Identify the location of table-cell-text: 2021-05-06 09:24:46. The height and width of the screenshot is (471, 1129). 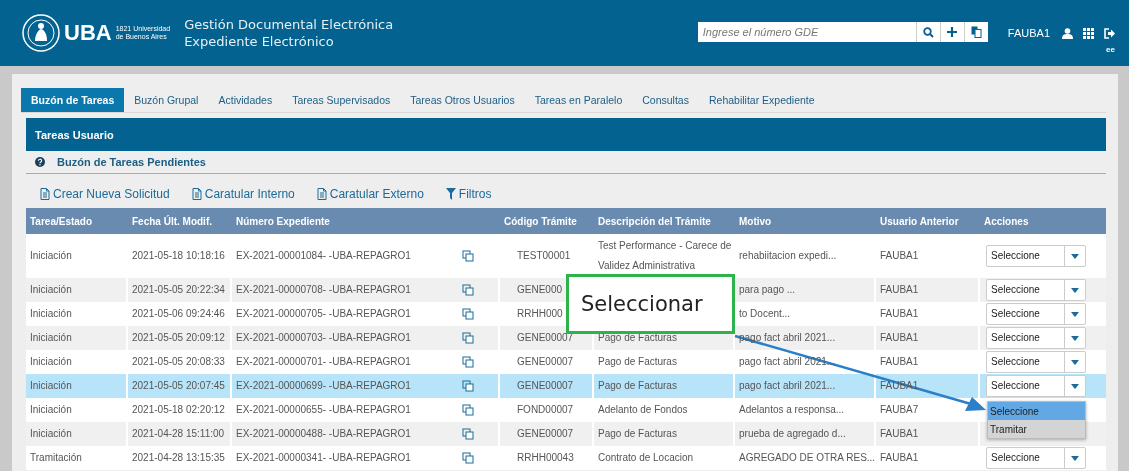
(178, 314).